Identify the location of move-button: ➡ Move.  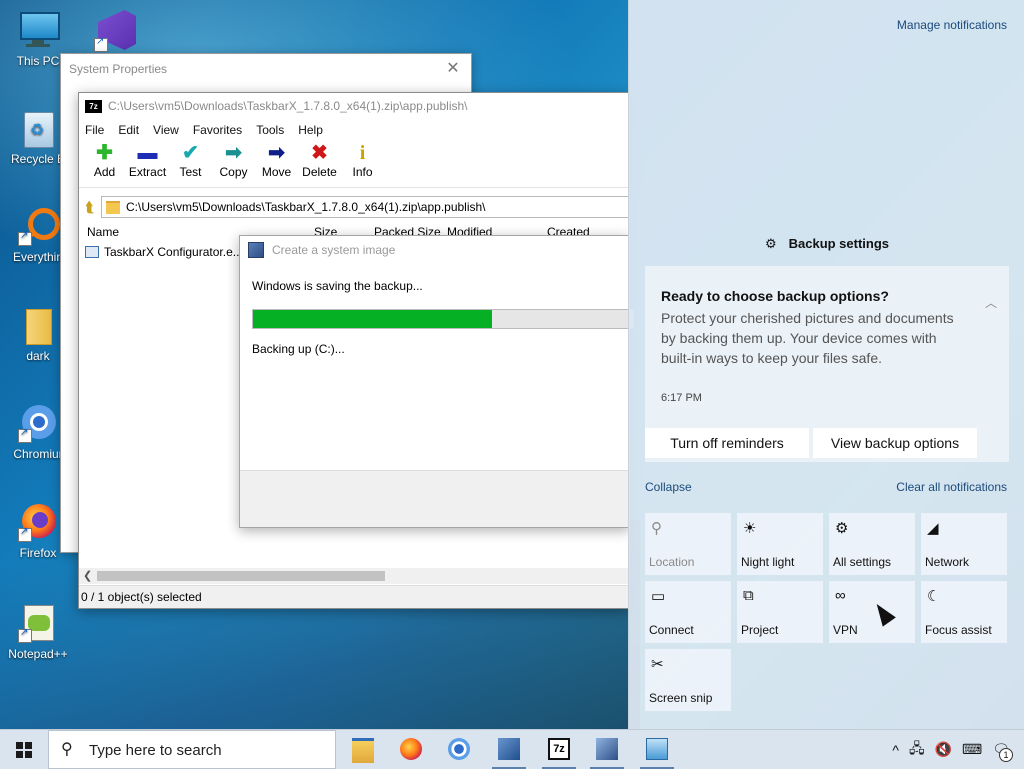
(276, 164).